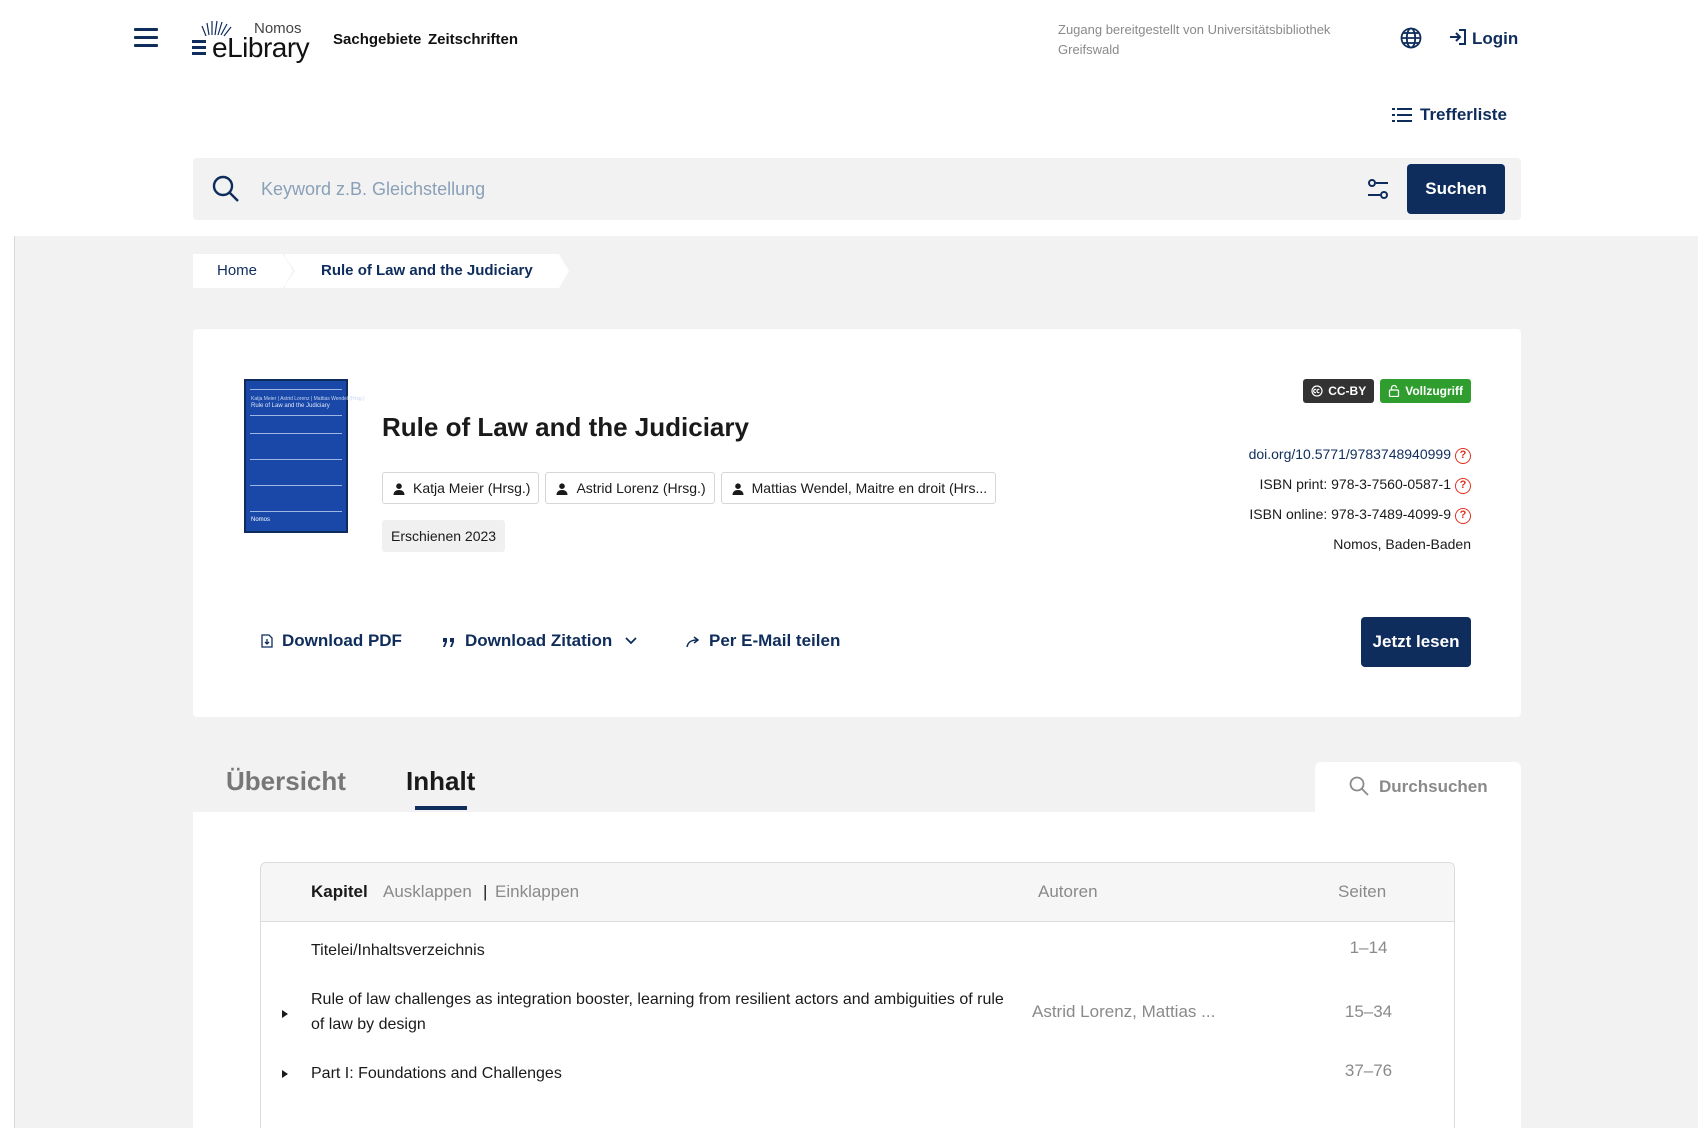 Image resolution: width=1698 pixels, height=1128 pixels. I want to click on col-authors-header: Autoren, so click(1068, 891).